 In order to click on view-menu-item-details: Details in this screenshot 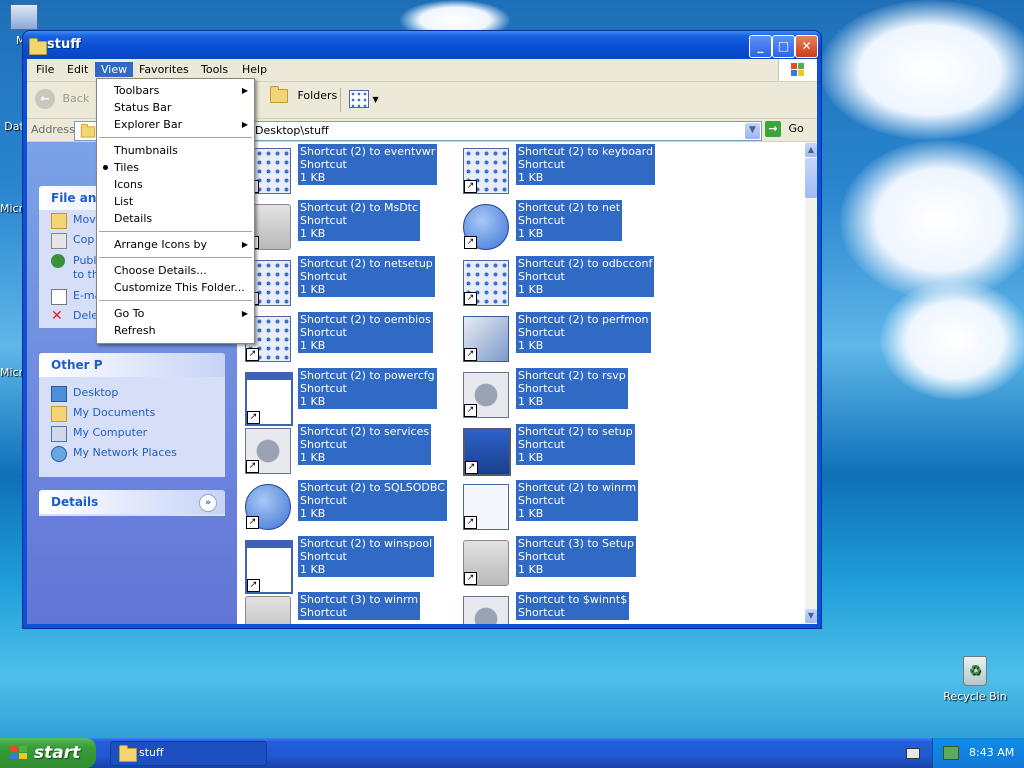, I will do `click(175, 218)`.